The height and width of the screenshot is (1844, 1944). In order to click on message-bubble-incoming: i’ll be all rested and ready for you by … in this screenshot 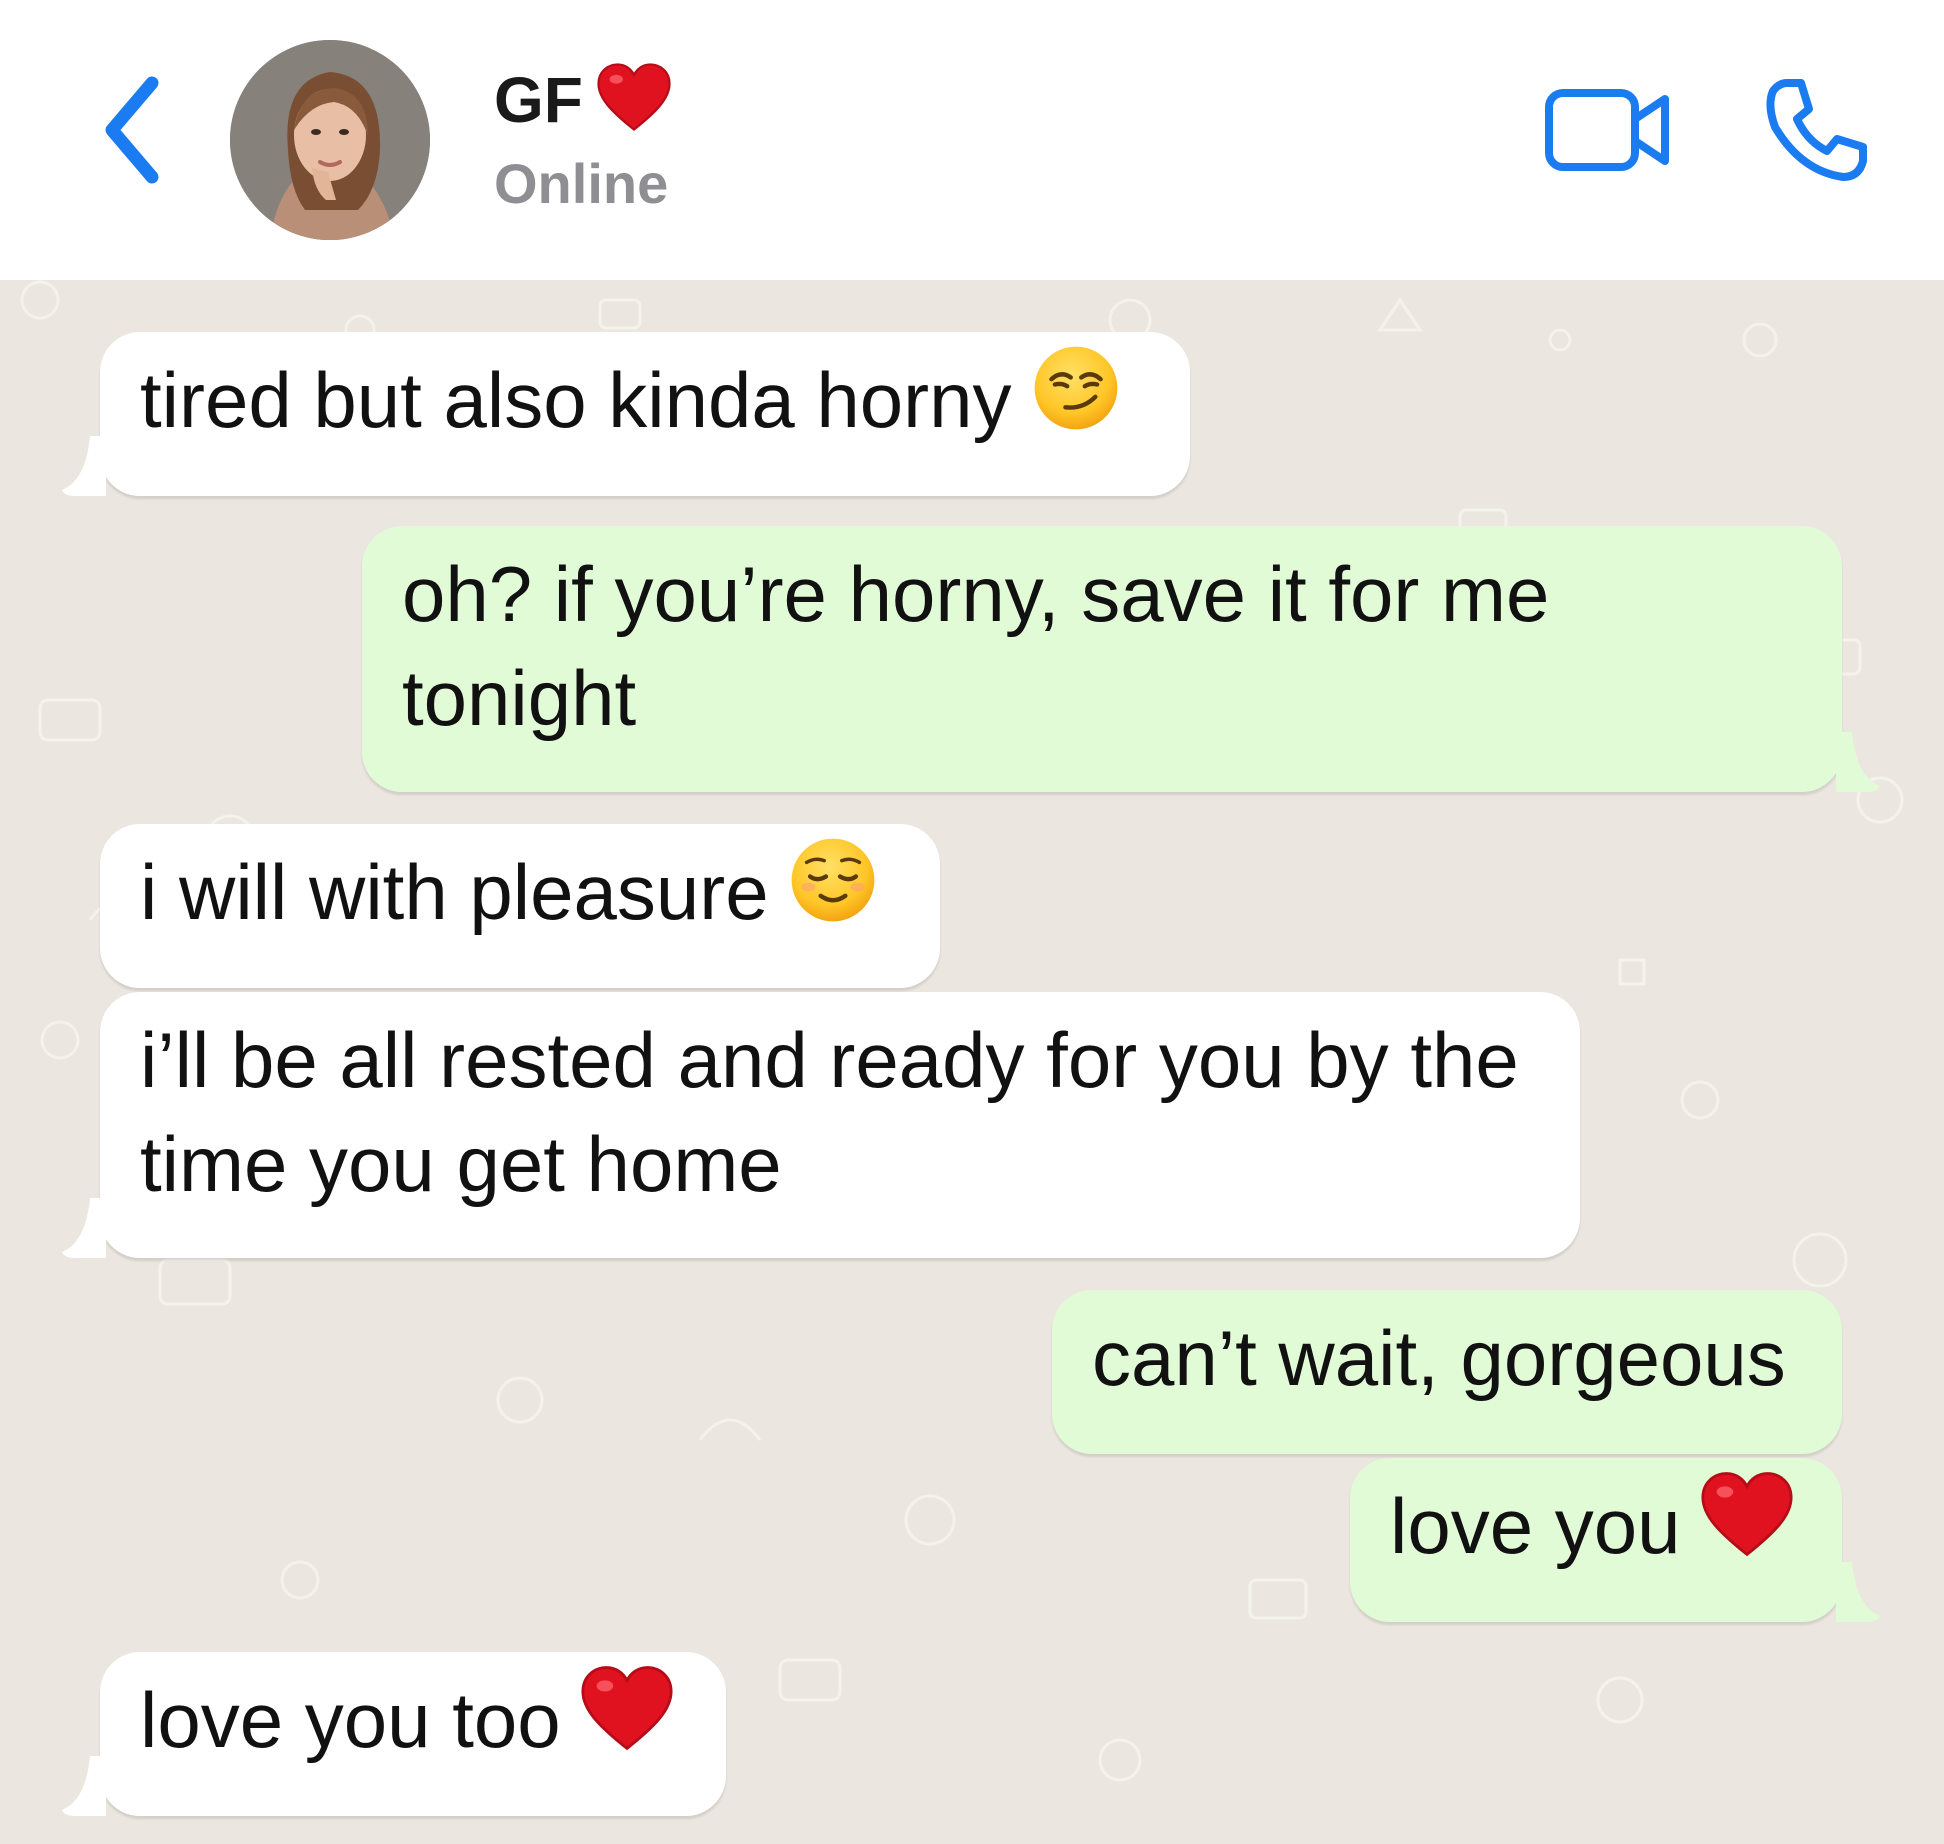, I will do `click(821, 1125)`.